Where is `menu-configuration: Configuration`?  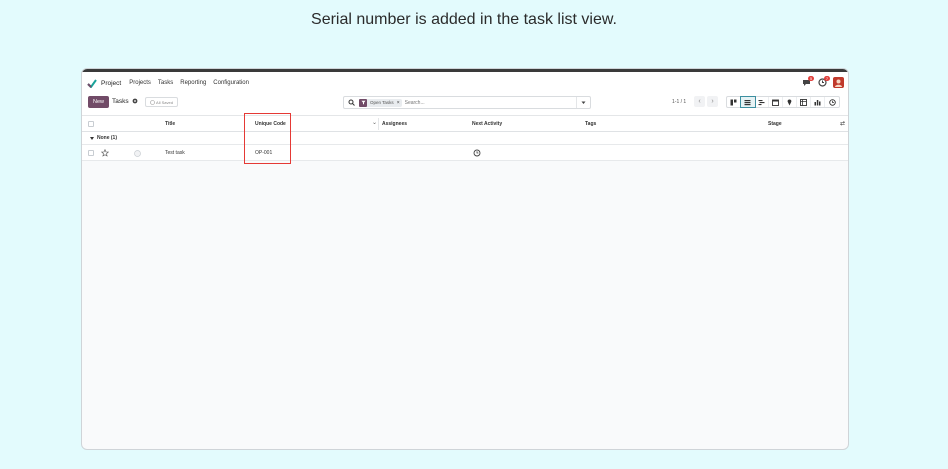
menu-configuration: Configuration is located at coordinates (231, 83).